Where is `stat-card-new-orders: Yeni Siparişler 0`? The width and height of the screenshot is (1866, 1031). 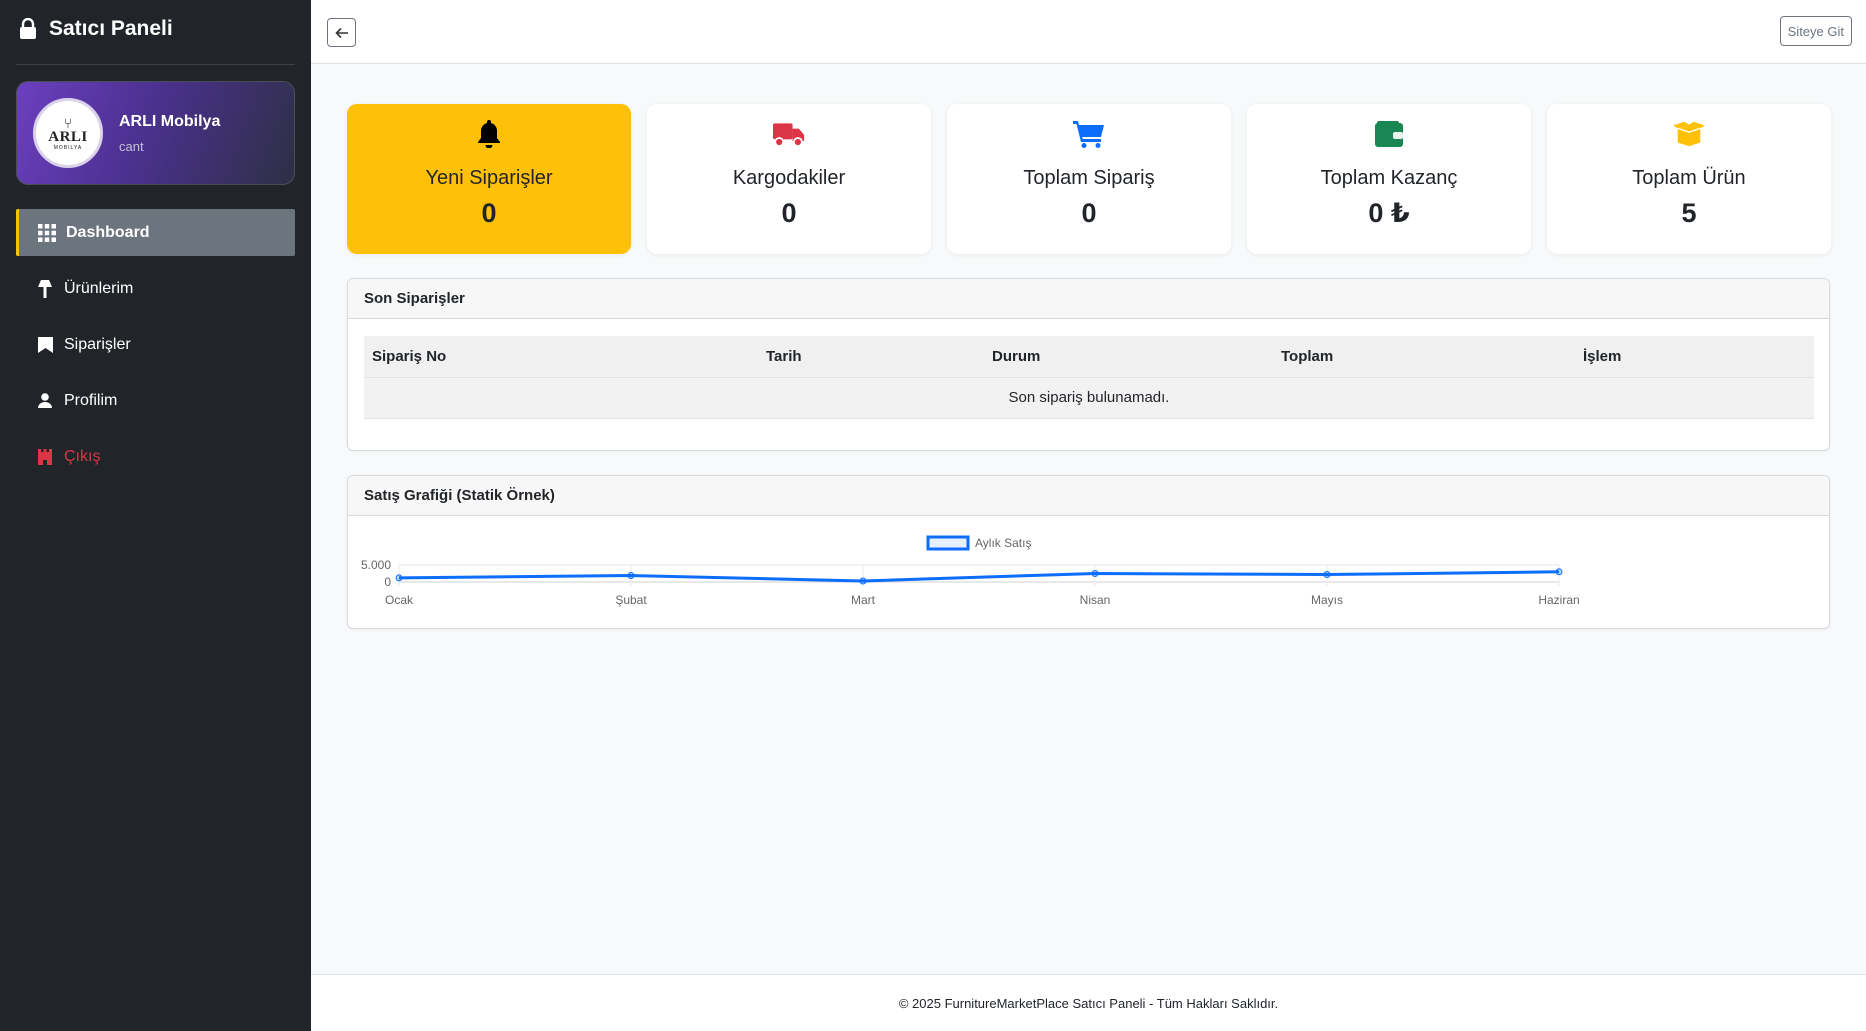 stat-card-new-orders: Yeni Siparişler 0 is located at coordinates (489, 179).